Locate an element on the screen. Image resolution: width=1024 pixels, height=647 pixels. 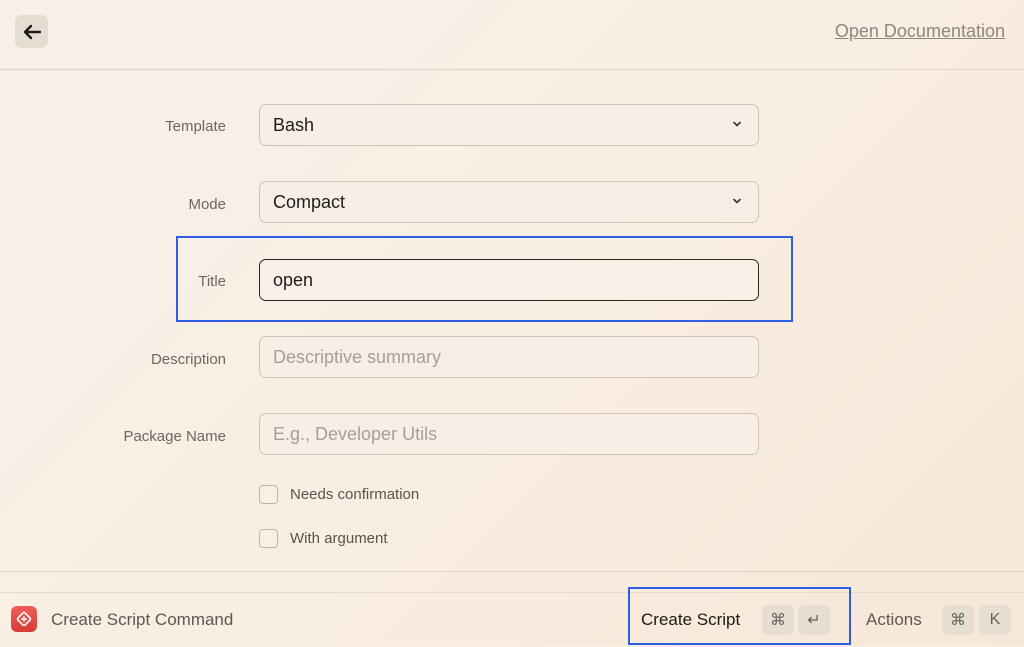
script-icon is located at coordinates (24, 619).